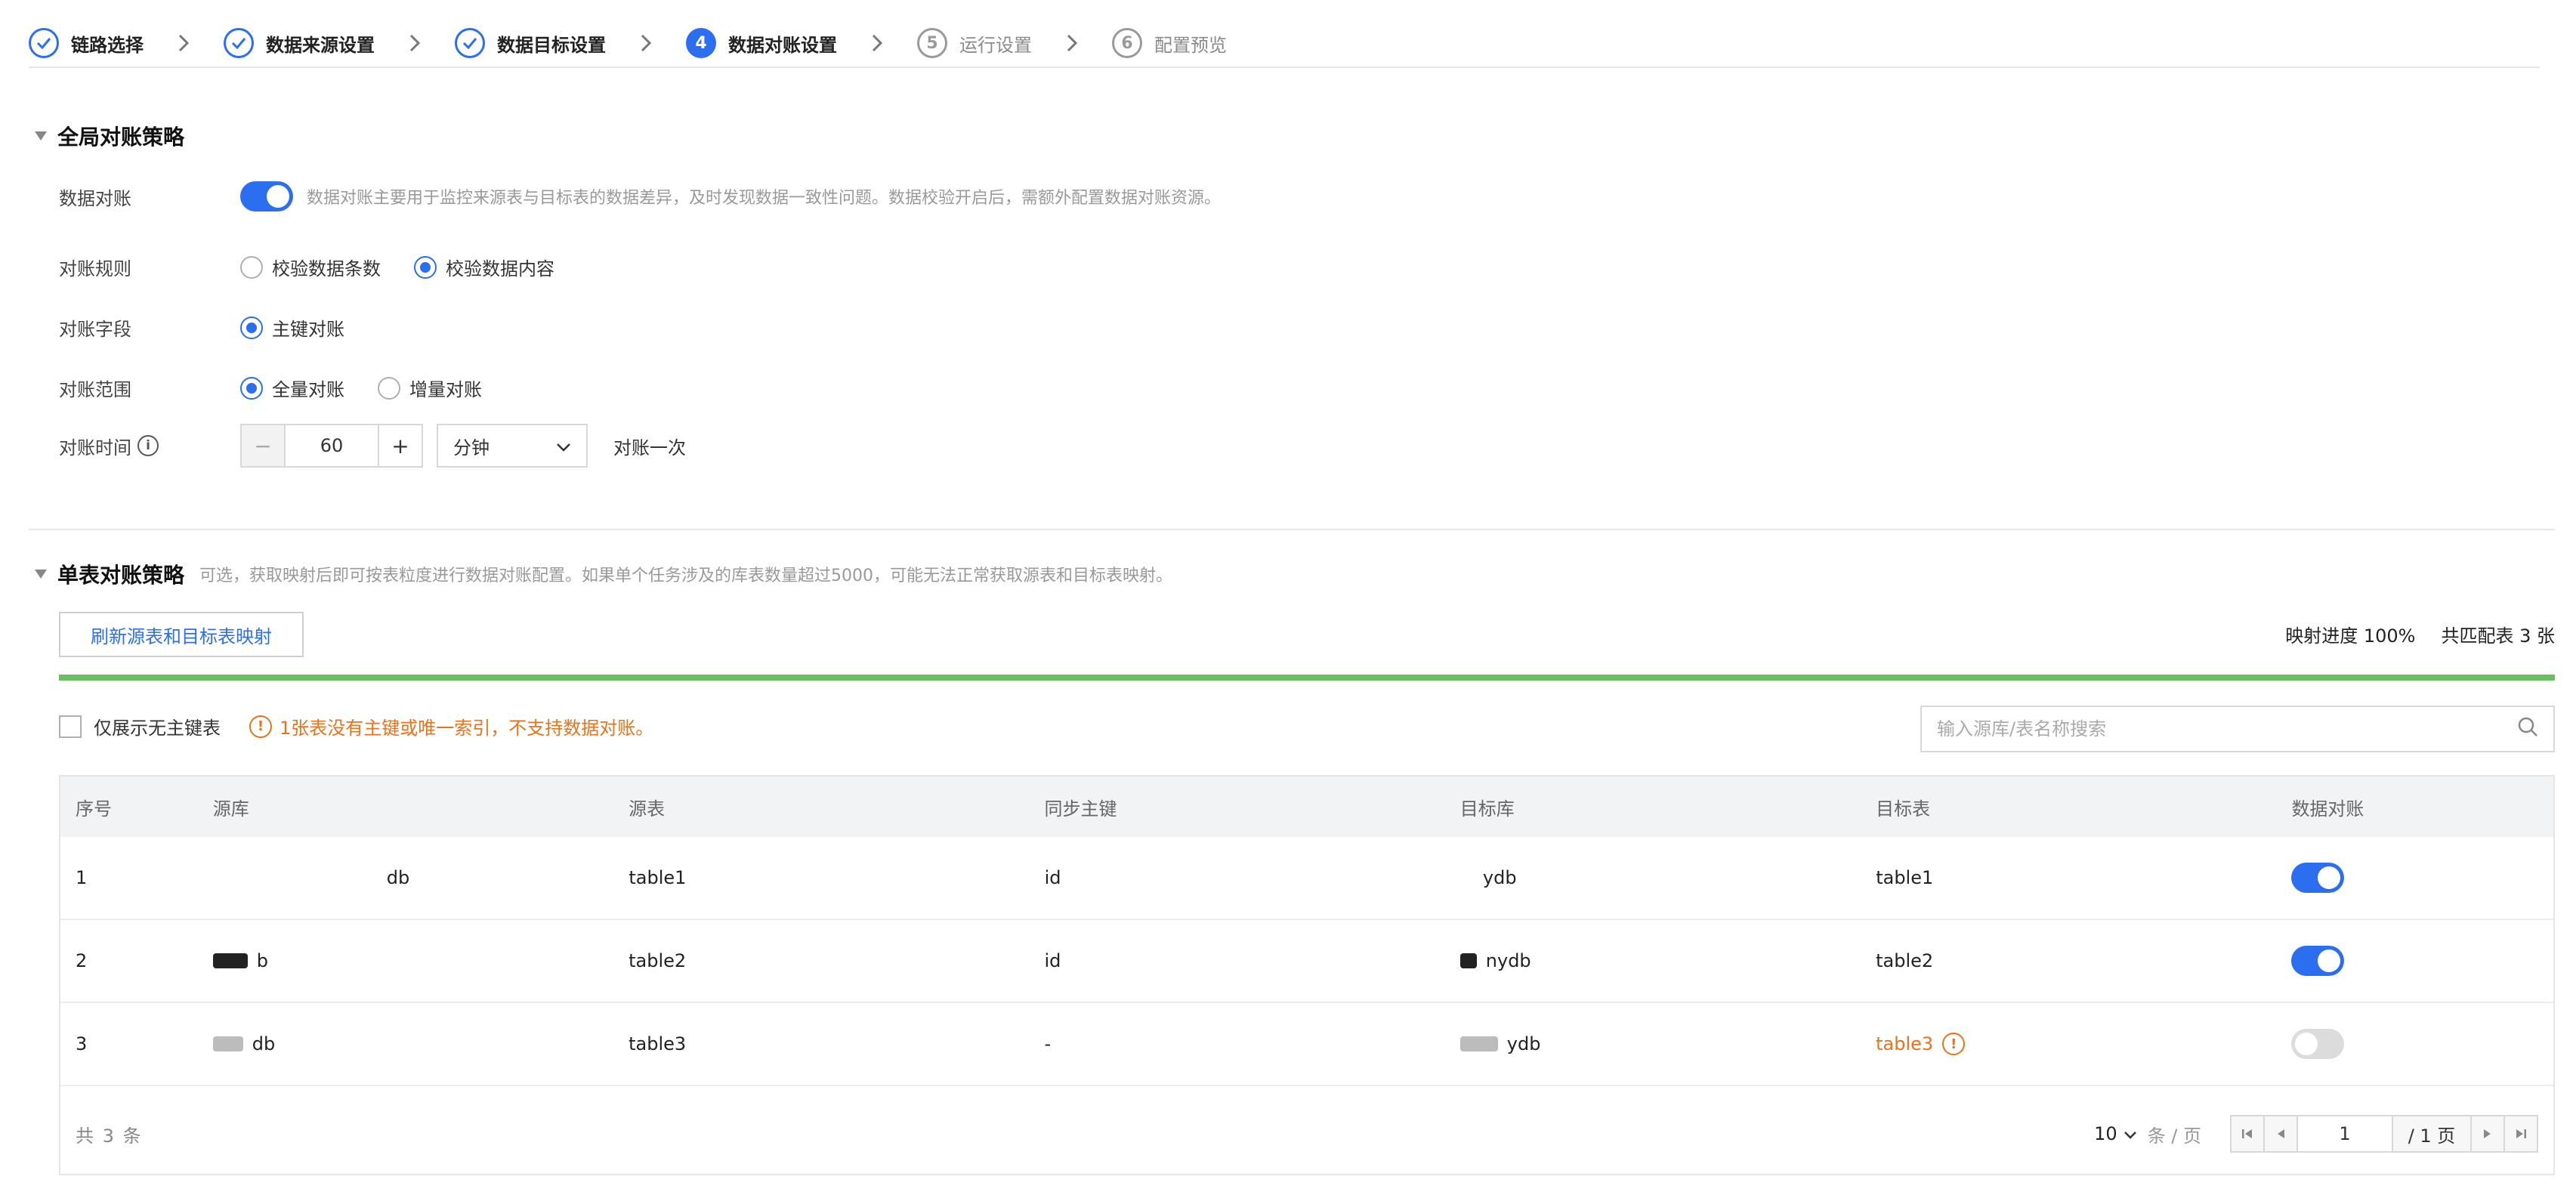  Describe the element at coordinates (647, 809) in the screenshot. I see `column-header: 源表` at that location.